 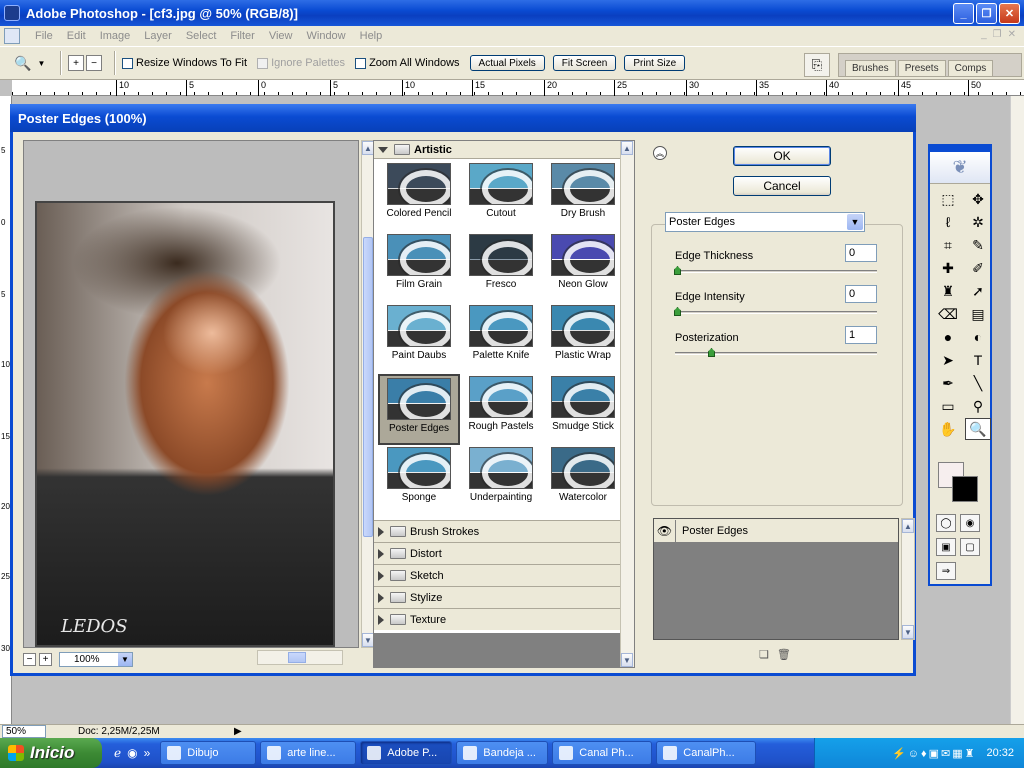 What do you see at coordinates (501, 338) in the screenshot?
I see `filter-thumb-palette-knife: Palette Knife` at bounding box center [501, 338].